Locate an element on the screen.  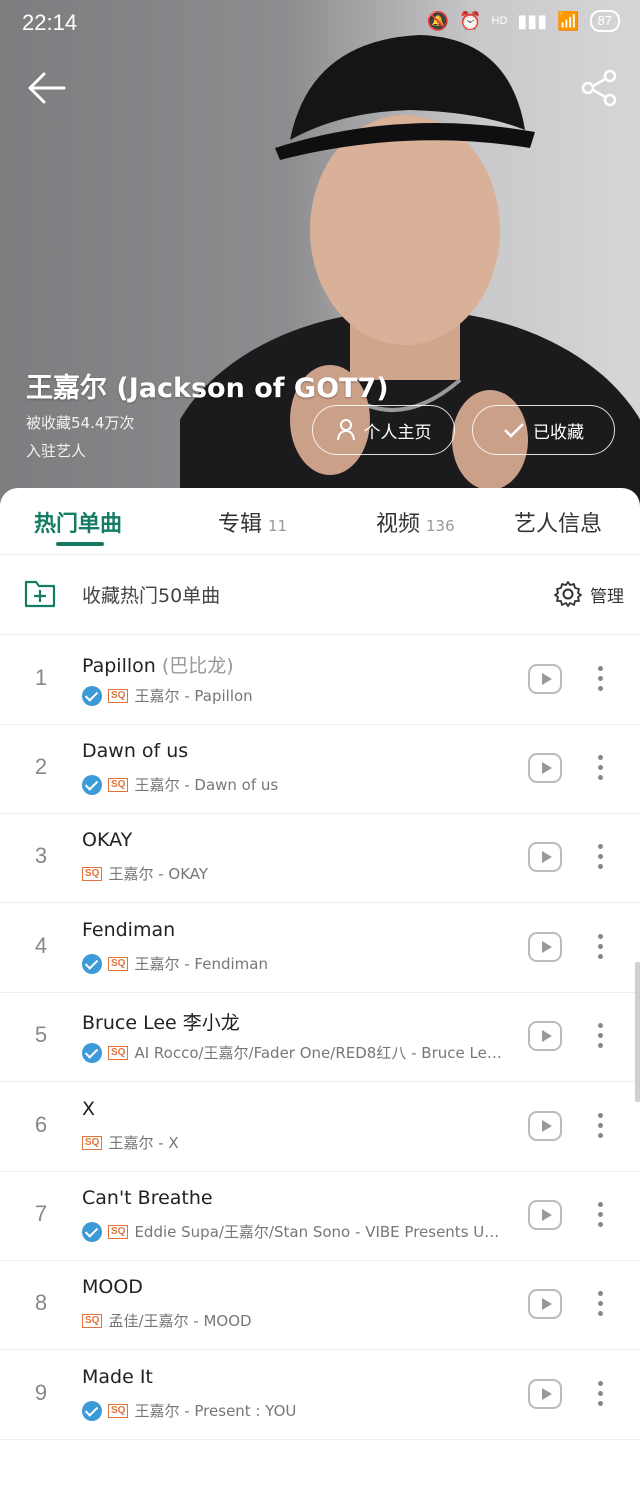
artist-homepage-label: 个人主页 is located at coordinates (397, 432).